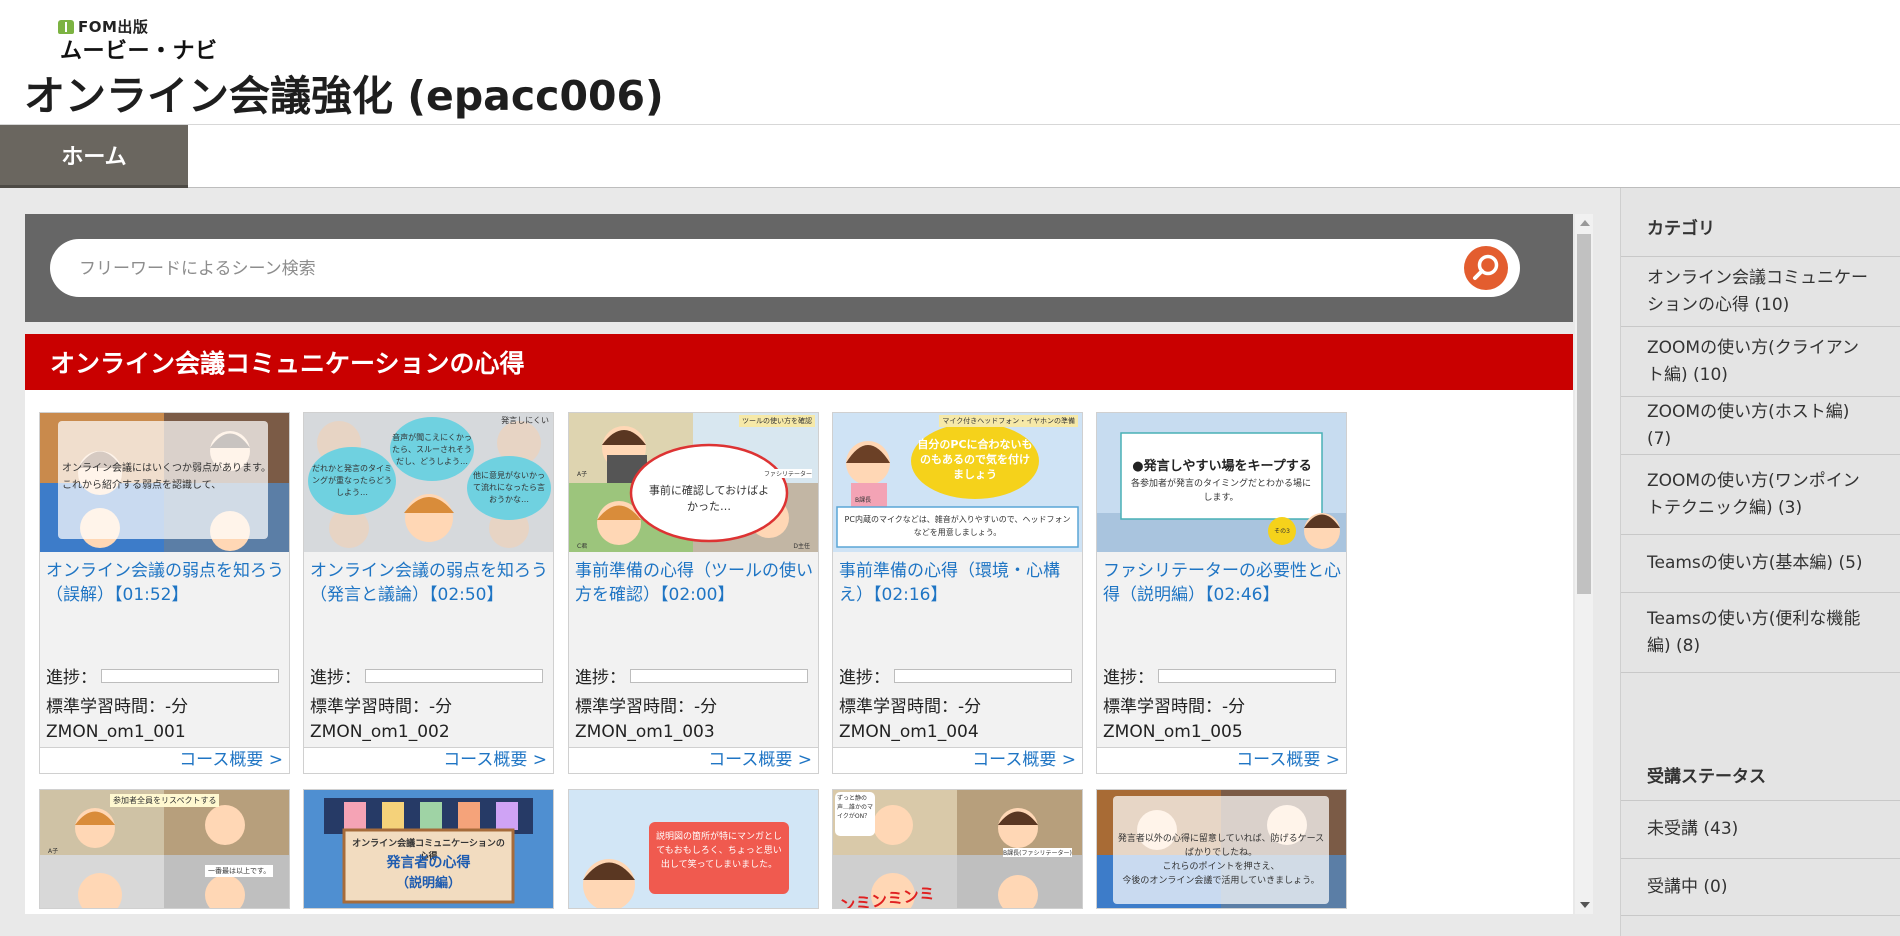 The image size is (1900, 936). What do you see at coordinates (380, 732) in the screenshot?
I see `video-code: ZMON_om1_002` at bounding box center [380, 732].